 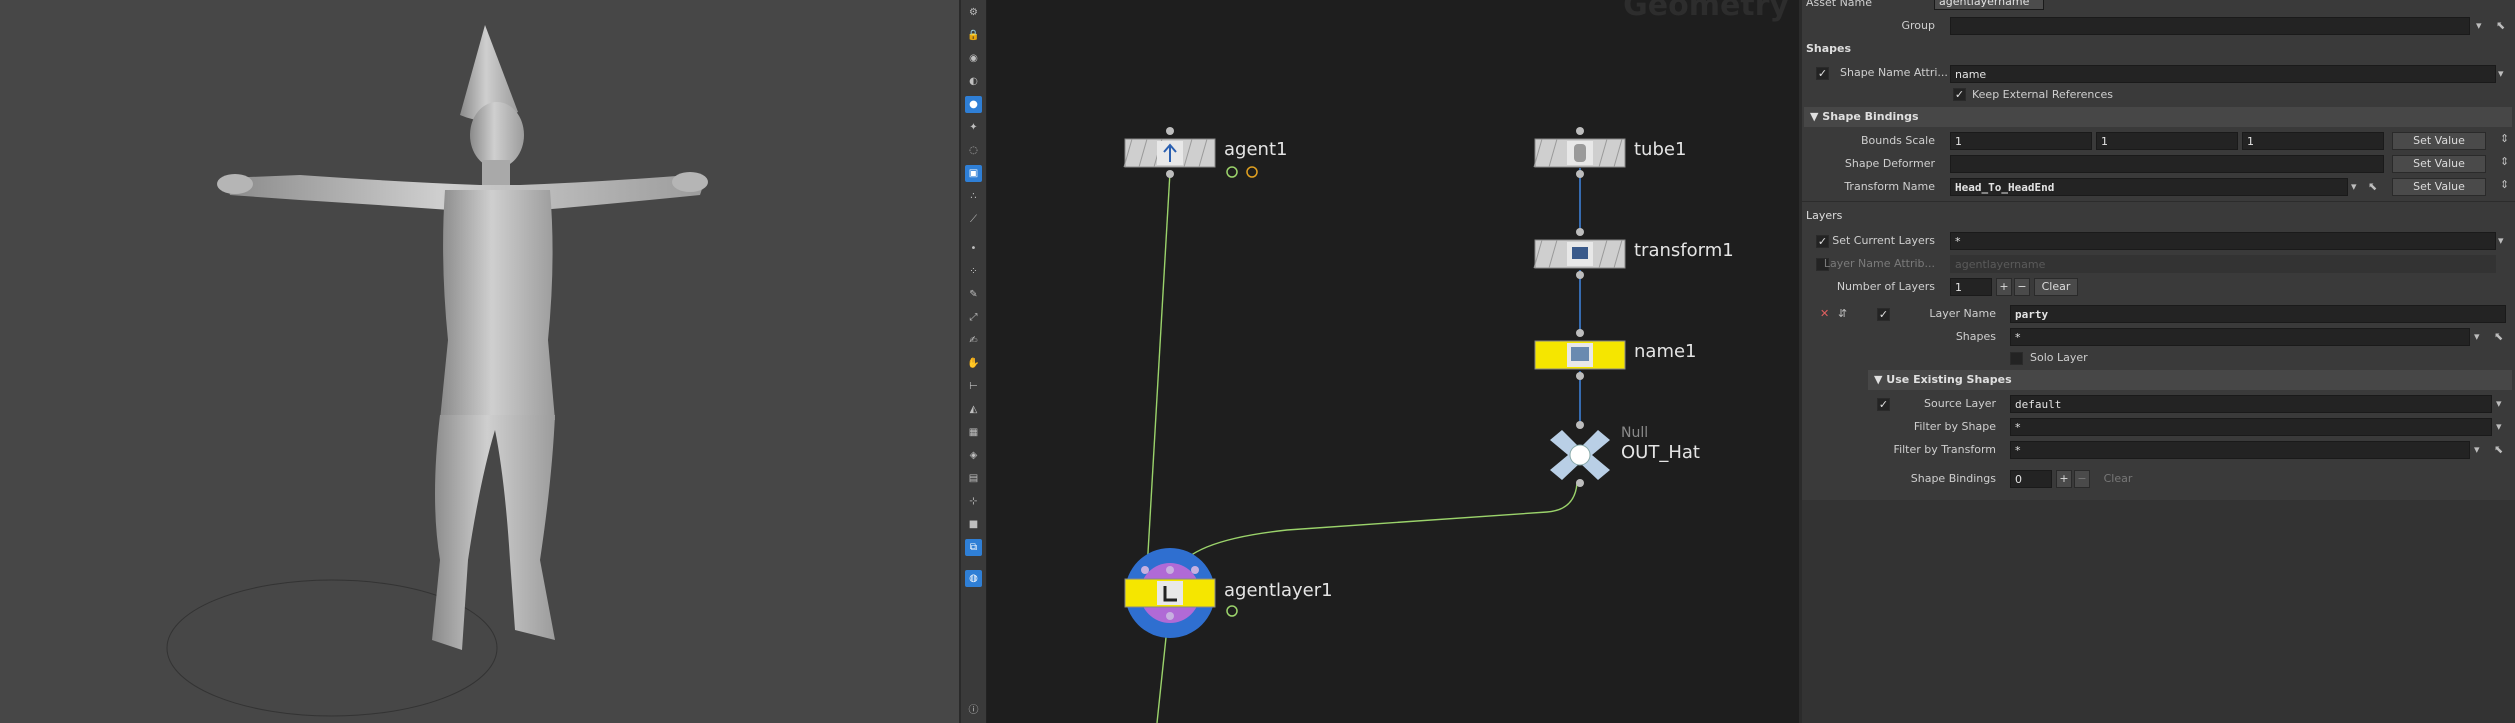 I want to click on layer-name-label: Layer Name, so click(x=1962, y=313).